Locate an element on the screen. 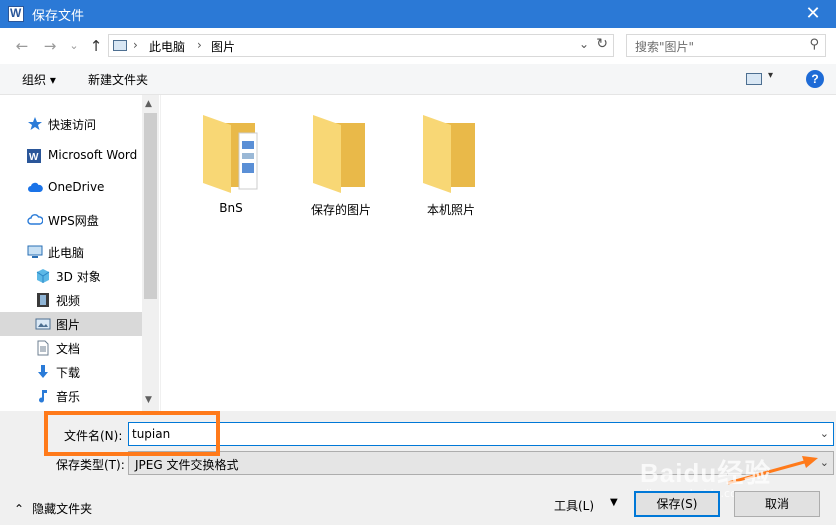 This screenshot has width=836, height=525. nav-label: 此电脑 is located at coordinates (66, 253).